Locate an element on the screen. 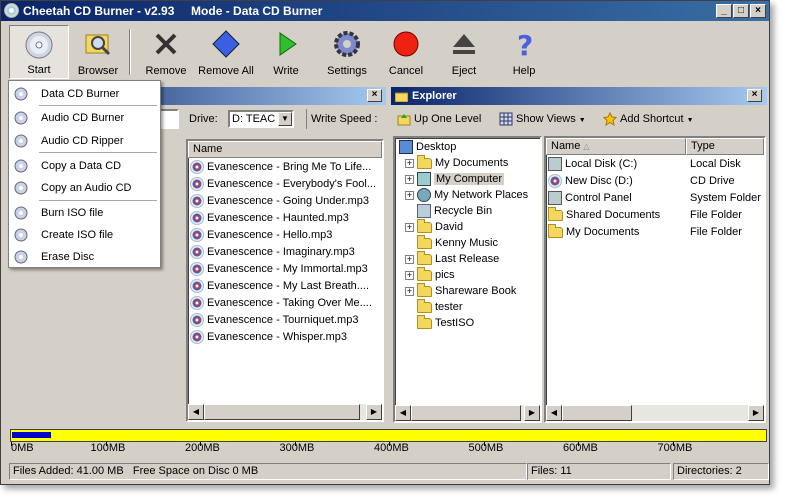 This screenshot has width=788, height=498. tree-item: Recycle Bin is located at coordinates (448, 211).